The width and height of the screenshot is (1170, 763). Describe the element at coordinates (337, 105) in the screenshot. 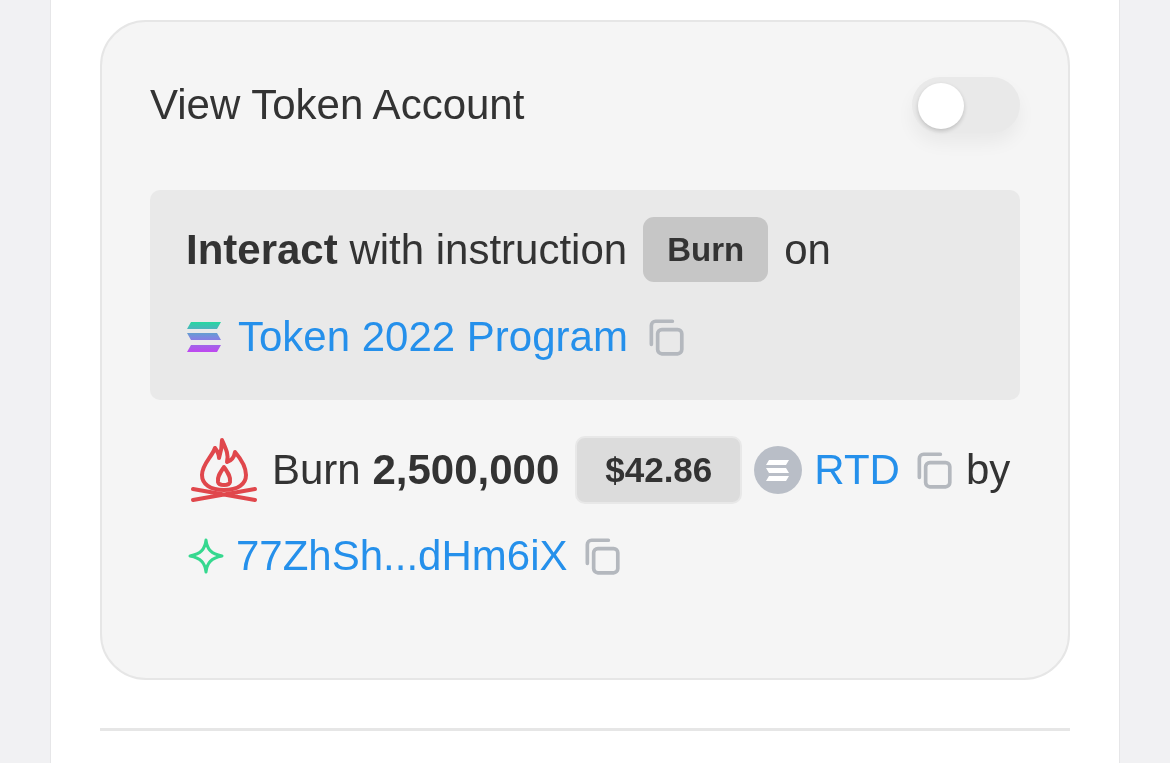

I see `settings-title: View Token Account` at that location.